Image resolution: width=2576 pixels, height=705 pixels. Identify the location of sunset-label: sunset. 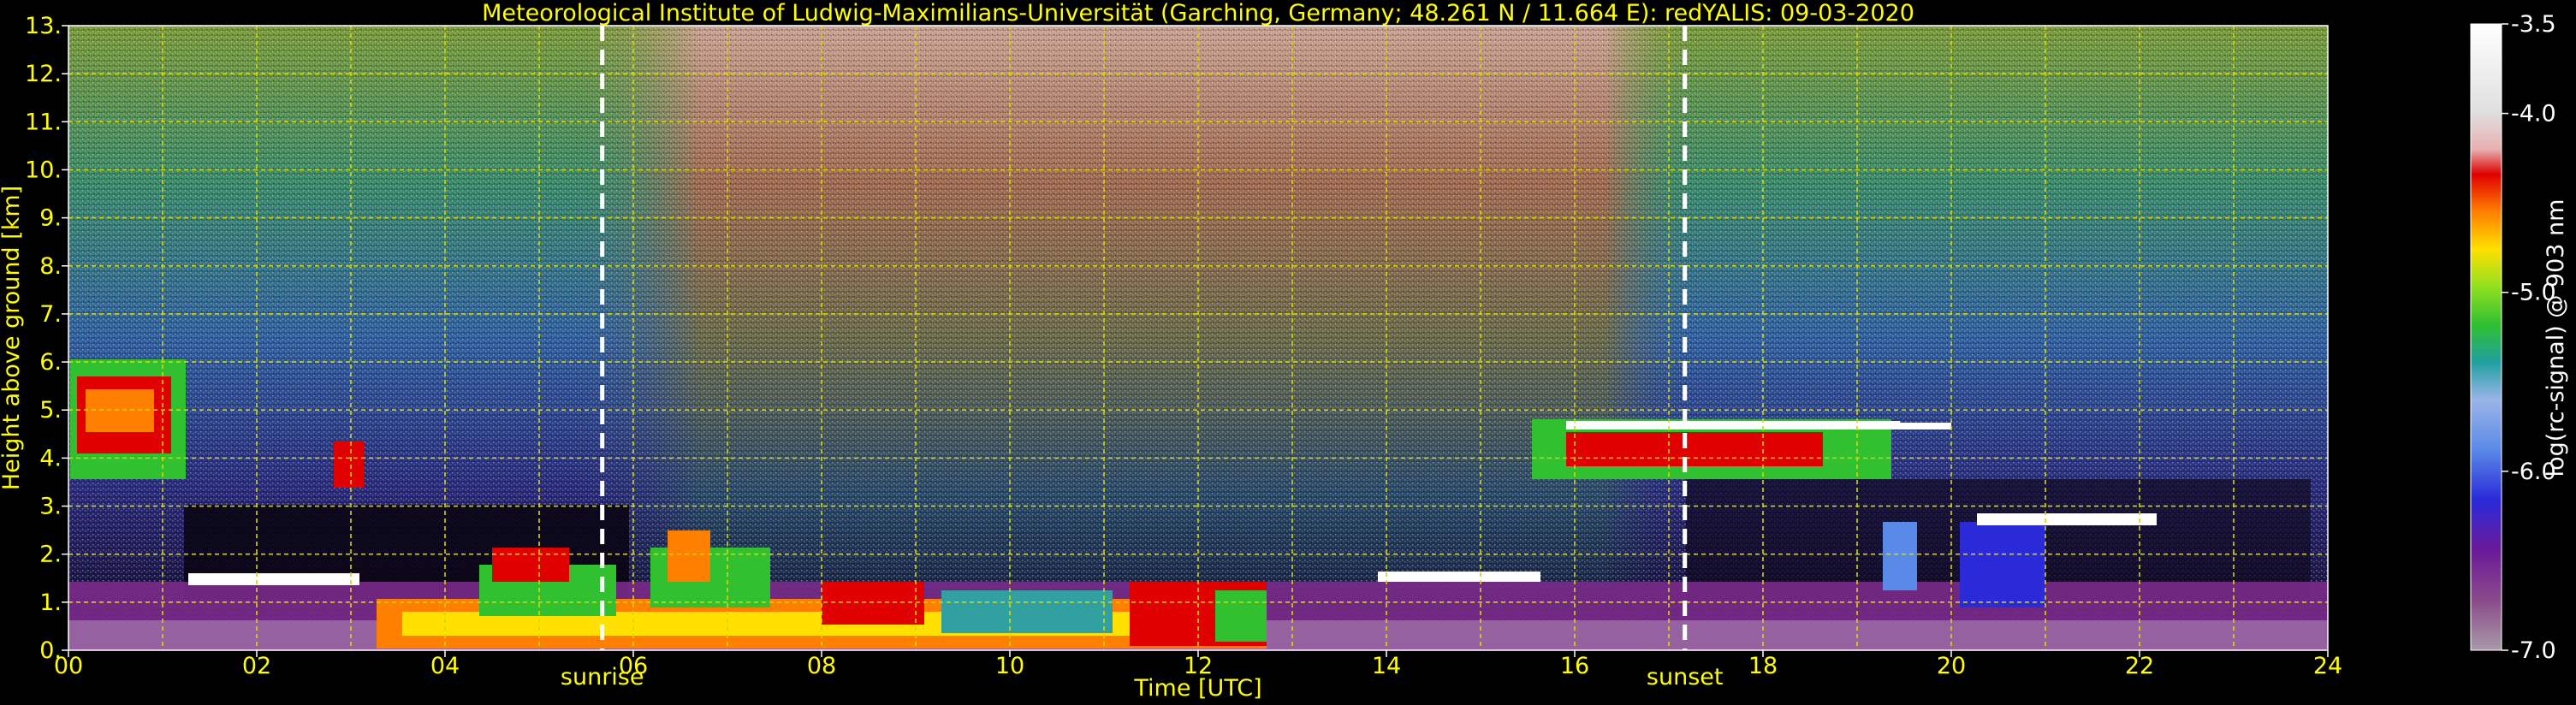
(1685, 677).